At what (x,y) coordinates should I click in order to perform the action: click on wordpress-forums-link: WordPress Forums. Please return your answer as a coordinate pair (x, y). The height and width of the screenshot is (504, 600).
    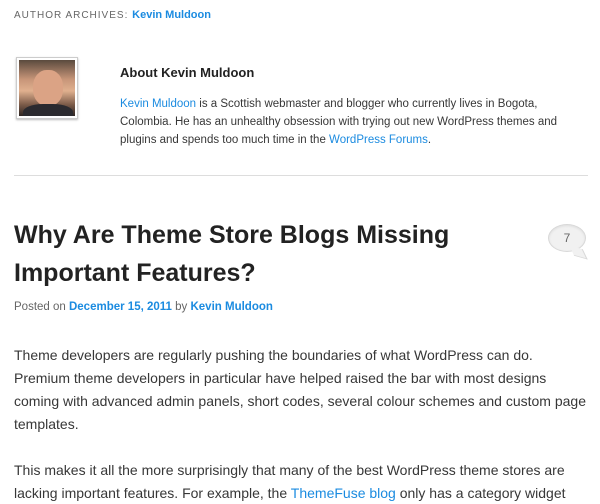
    Looking at the image, I should click on (378, 140).